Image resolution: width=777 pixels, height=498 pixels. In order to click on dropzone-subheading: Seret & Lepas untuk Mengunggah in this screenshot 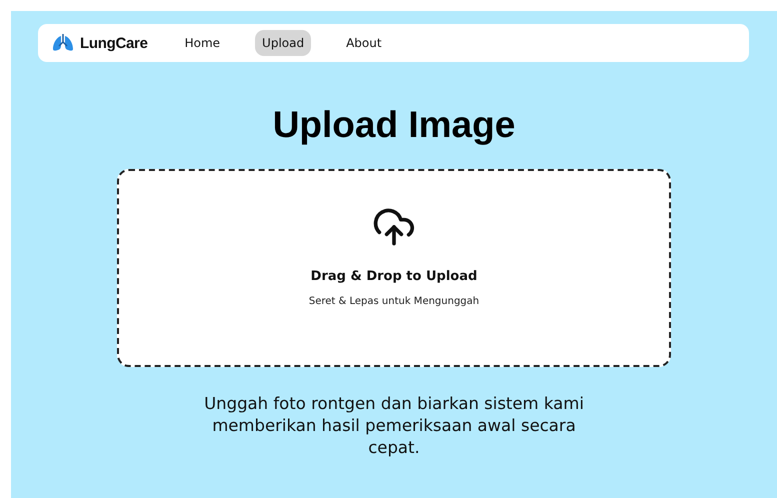, I will do `click(394, 301)`.